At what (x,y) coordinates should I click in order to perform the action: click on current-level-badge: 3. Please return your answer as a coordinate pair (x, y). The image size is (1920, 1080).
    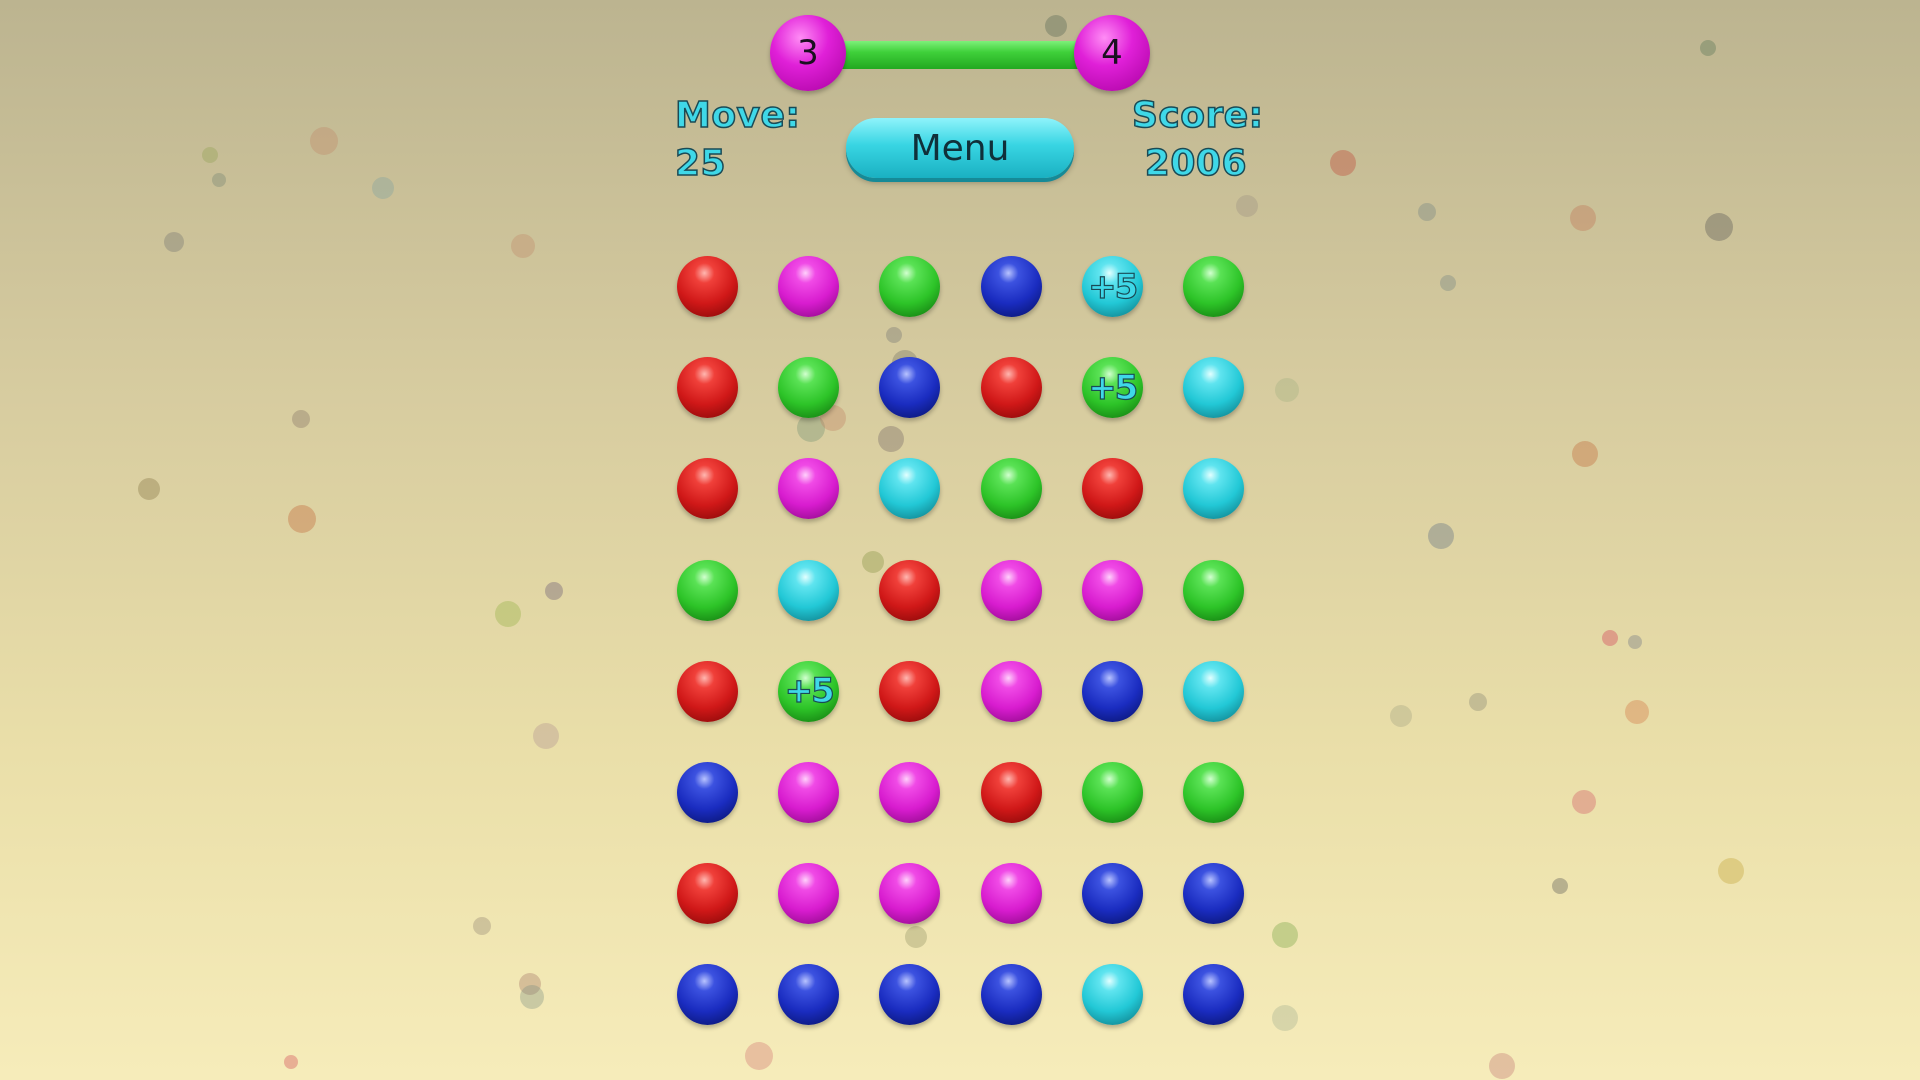
    Looking at the image, I should click on (808, 53).